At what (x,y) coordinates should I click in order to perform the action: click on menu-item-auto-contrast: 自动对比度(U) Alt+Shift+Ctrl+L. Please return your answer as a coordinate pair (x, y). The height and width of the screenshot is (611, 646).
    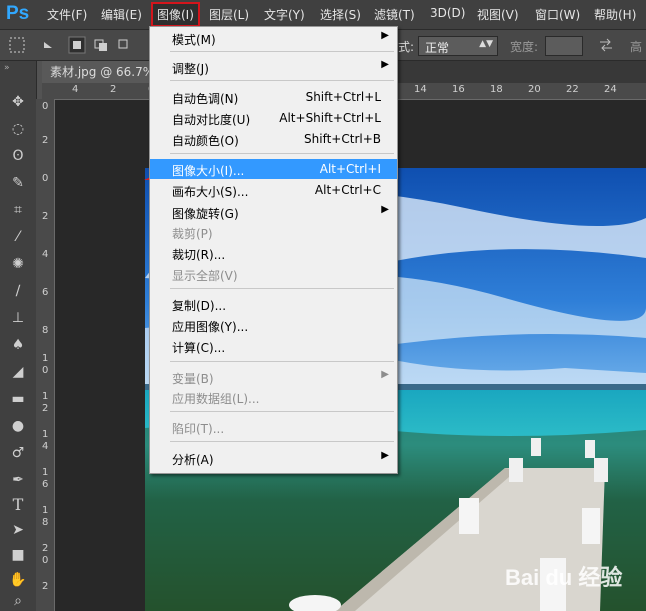
    Looking at the image, I should click on (273, 118).